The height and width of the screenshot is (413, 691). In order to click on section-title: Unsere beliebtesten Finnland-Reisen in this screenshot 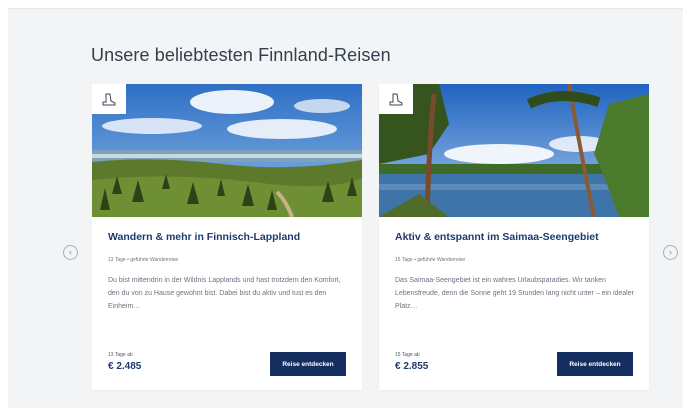, I will do `click(241, 55)`.